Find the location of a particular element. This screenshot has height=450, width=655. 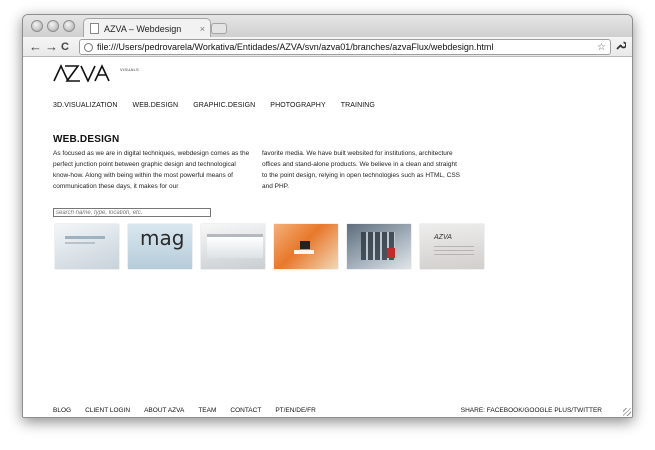

thumbnail-mag-text: mag is located at coordinates (162, 238).